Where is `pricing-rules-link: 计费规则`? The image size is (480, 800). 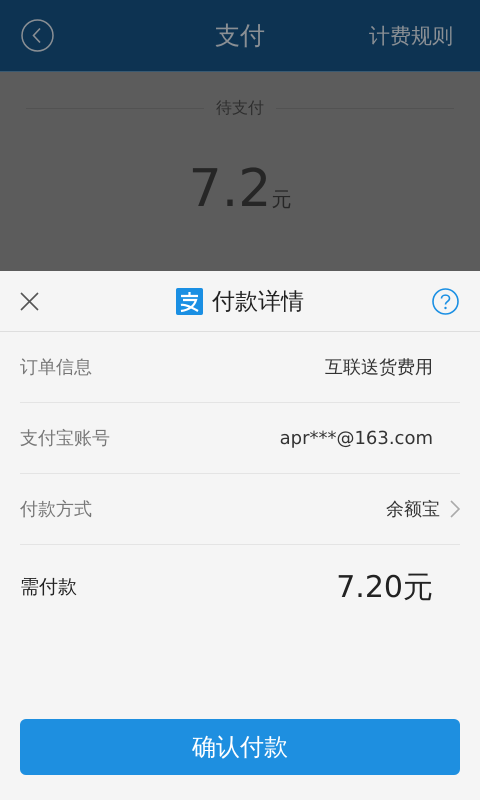 pricing-rules-link: 计费规则 is located at coordinates (411, 36).